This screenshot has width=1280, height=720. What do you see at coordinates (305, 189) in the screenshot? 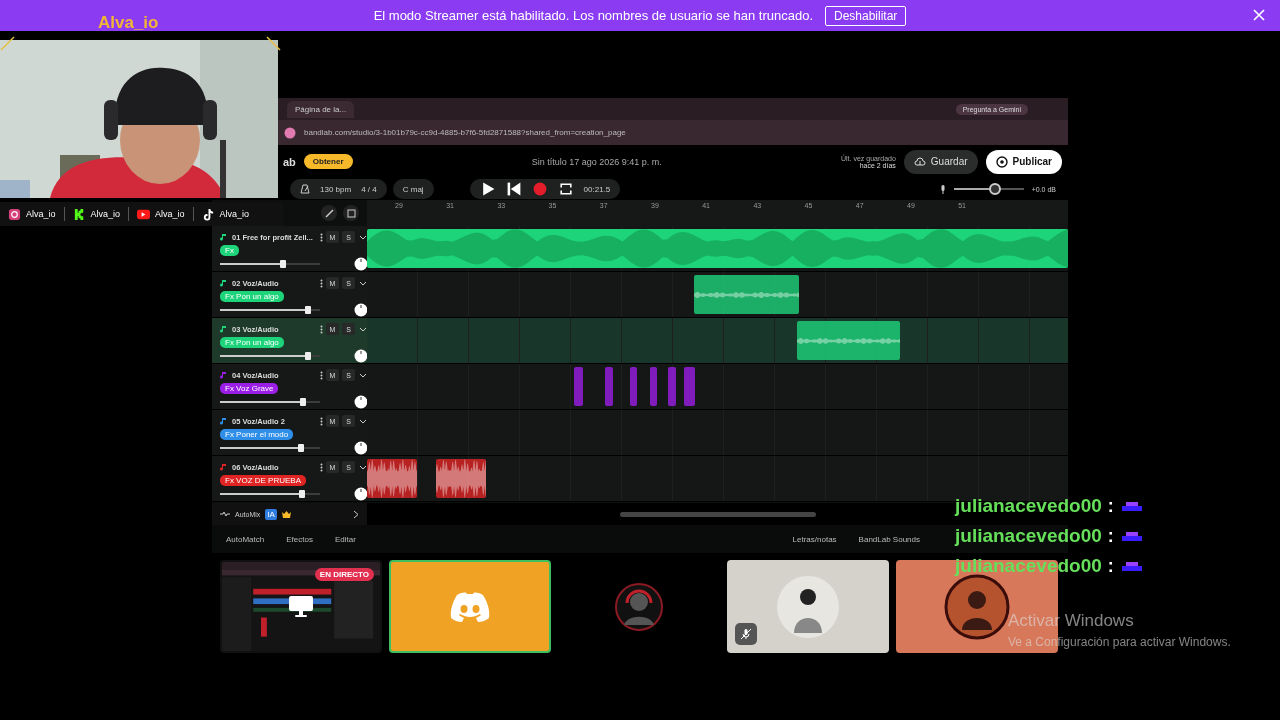
I see `metronome-icon` at bounding box center [305, 189].